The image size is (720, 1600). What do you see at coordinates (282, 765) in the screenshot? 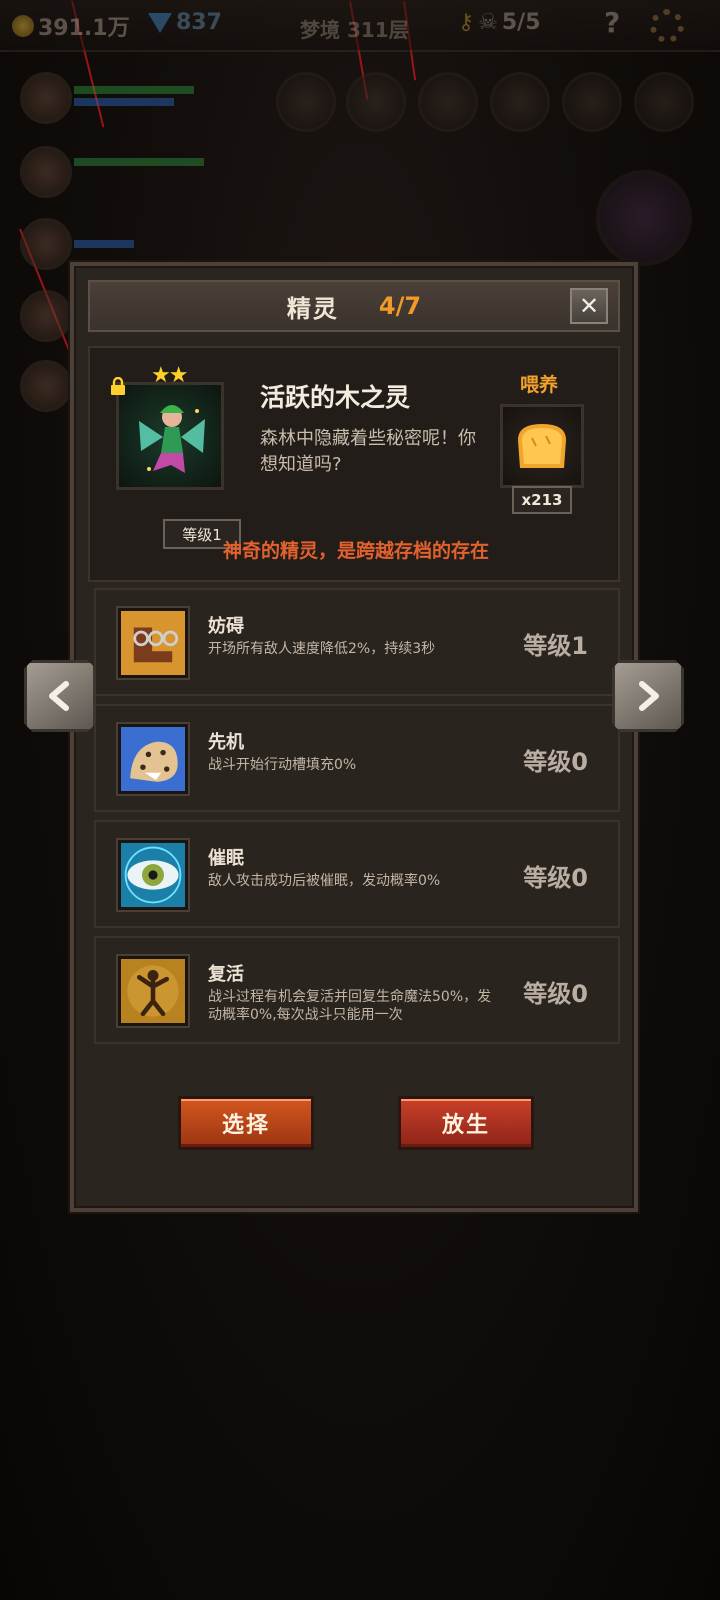
I see `skill-description: 战斗开始行动槽填充0%` at bounding box center [282, 765].